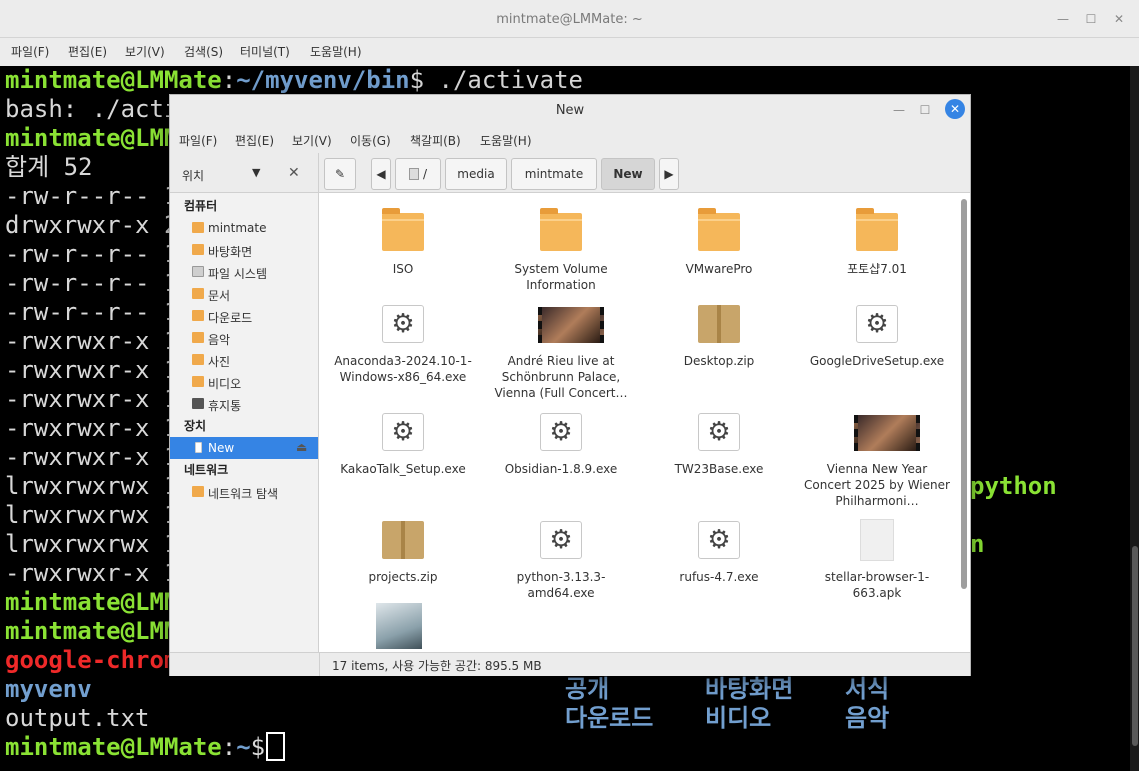 The width and height of the screenshot is (1139, 771). I want to click on close-sidebar-icon: ✕, so click(294, 173).